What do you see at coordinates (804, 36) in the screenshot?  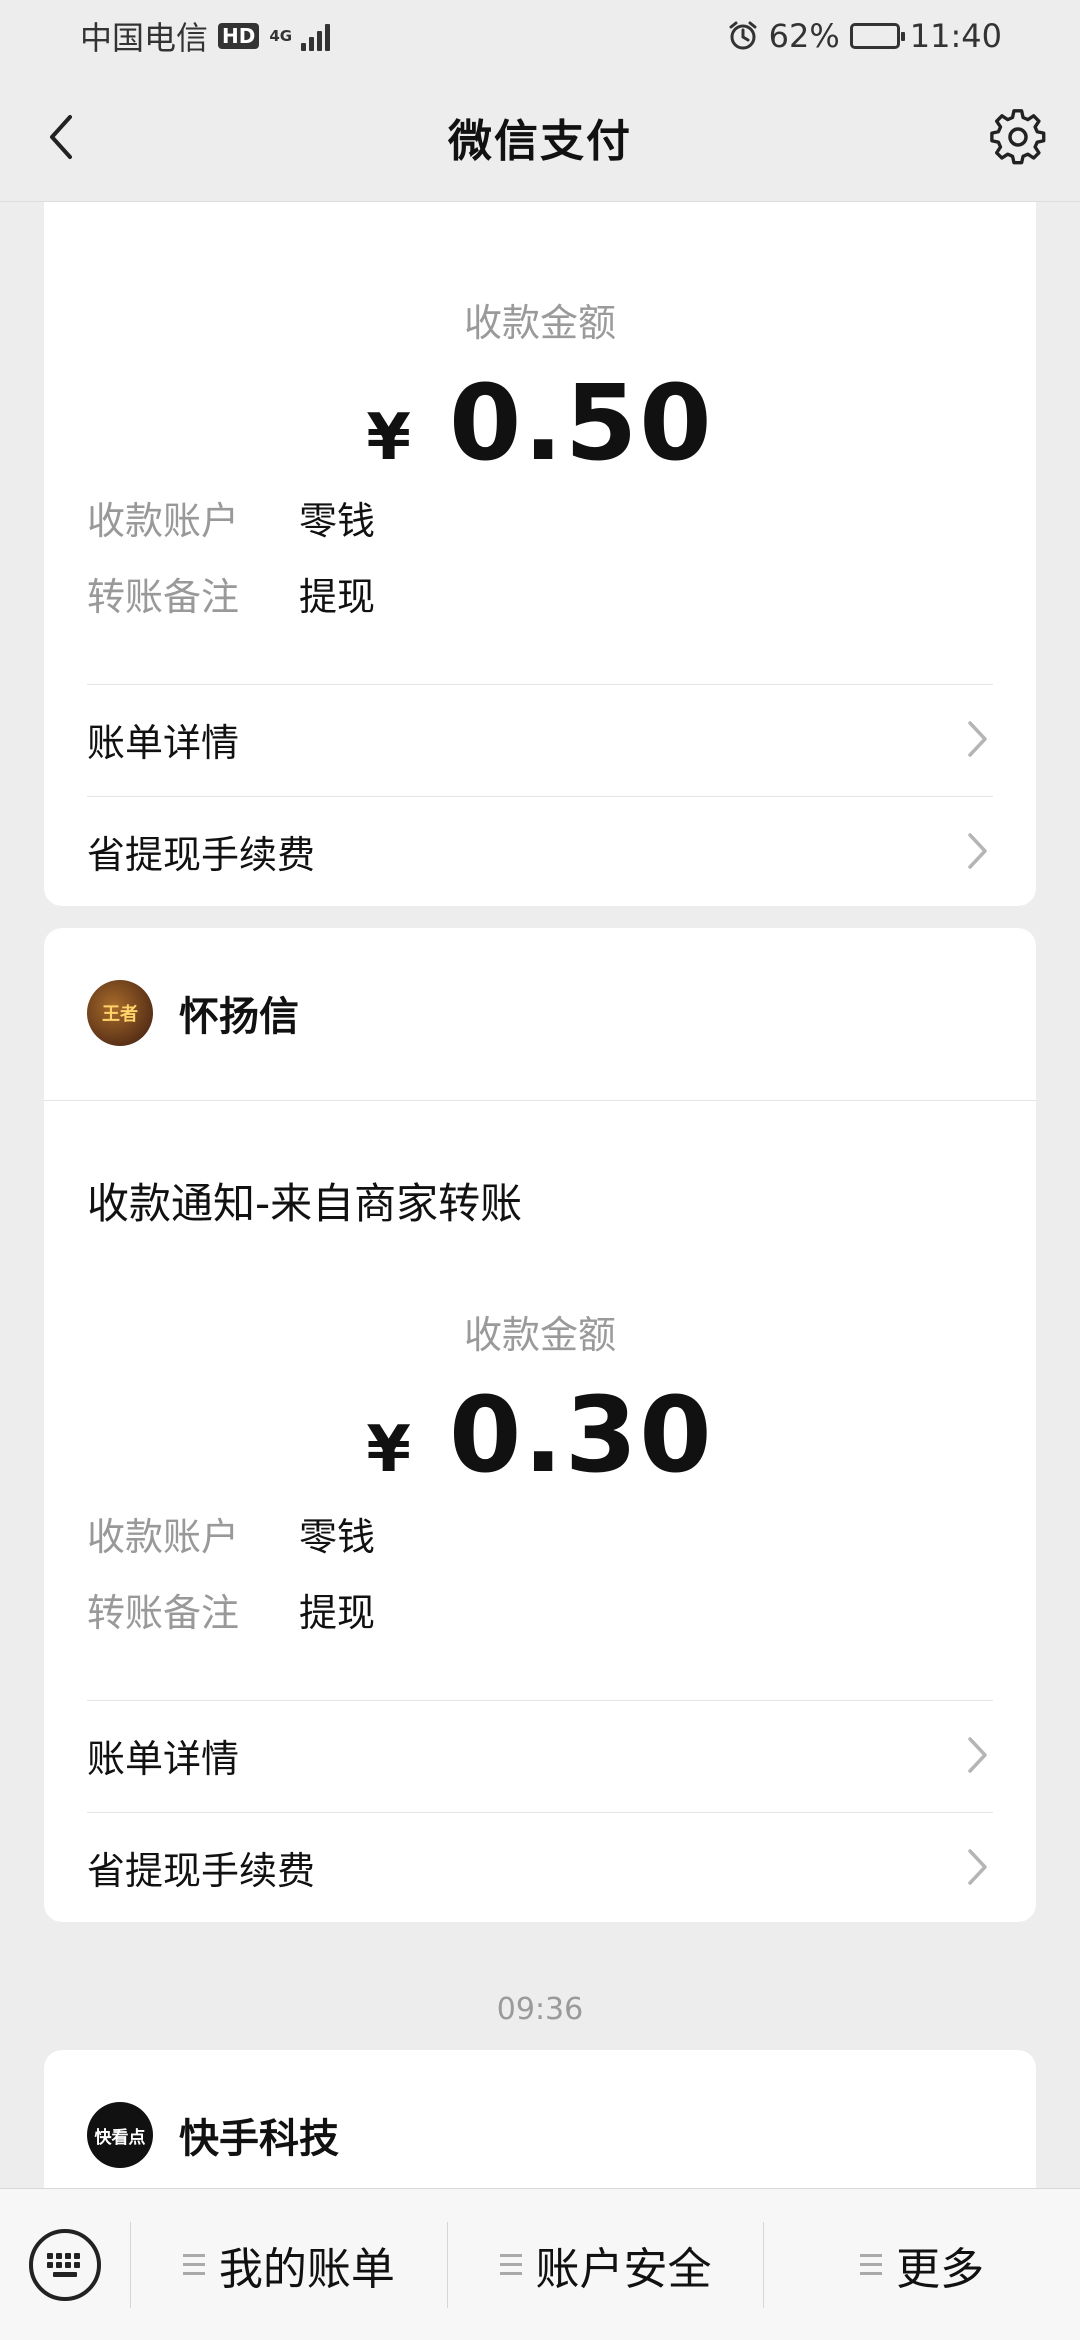 I see `battery-percent: 62%` at bounding box center [804, 36].